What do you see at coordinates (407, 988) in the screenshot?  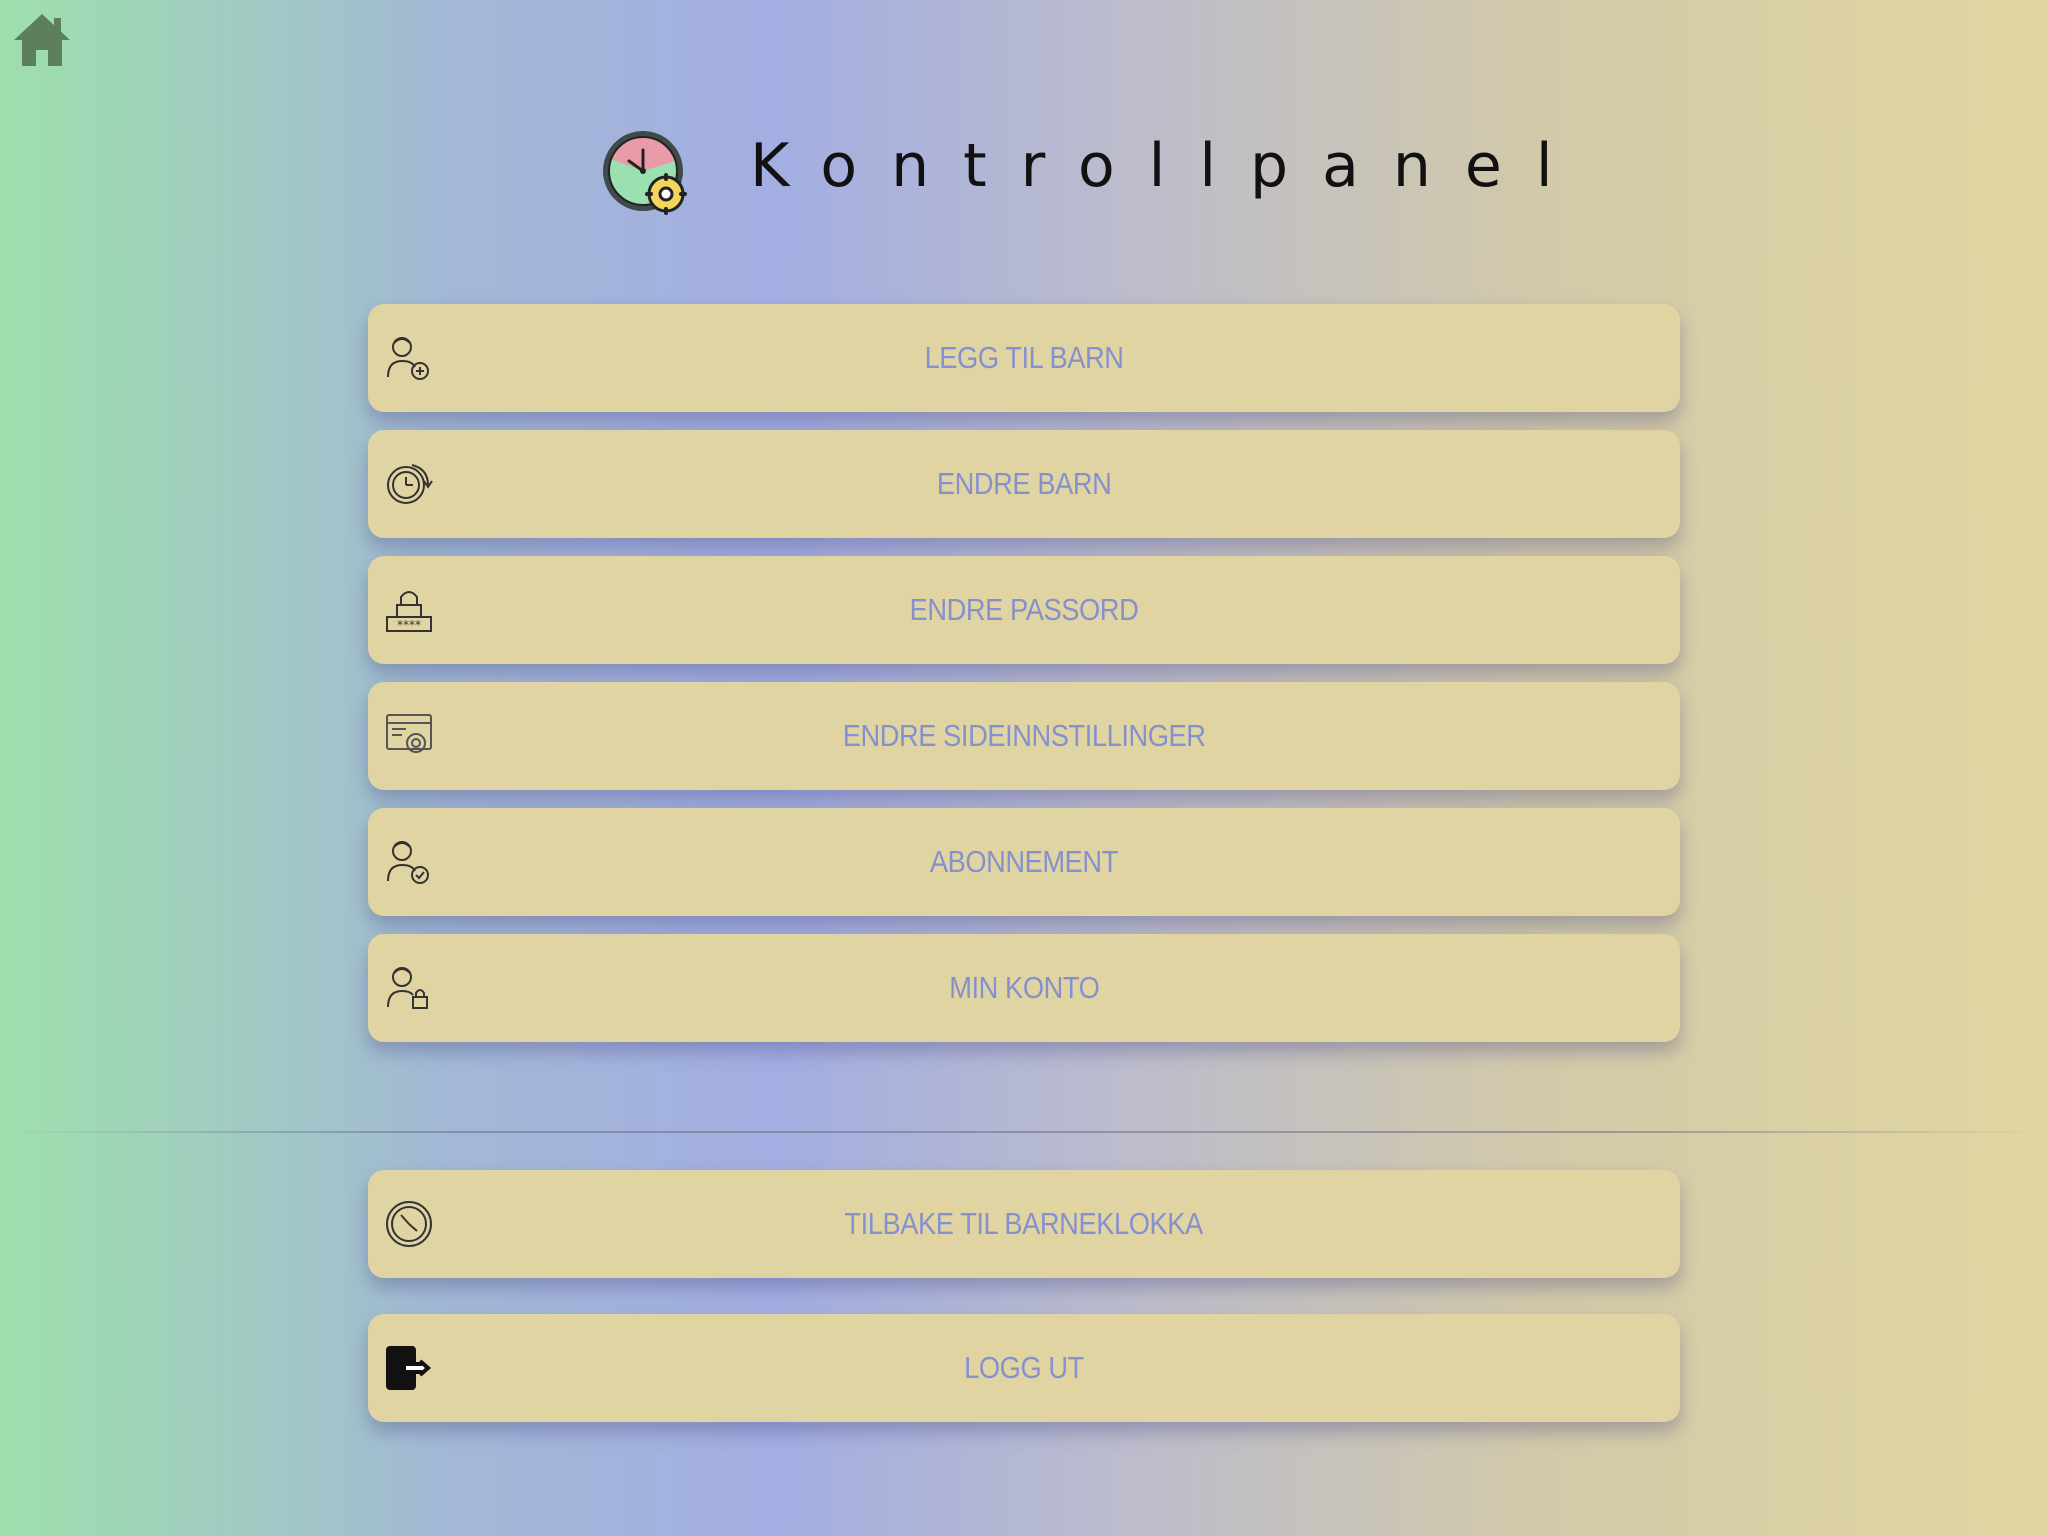 I see `user-lock-icon` at bounding box center [407, 988].